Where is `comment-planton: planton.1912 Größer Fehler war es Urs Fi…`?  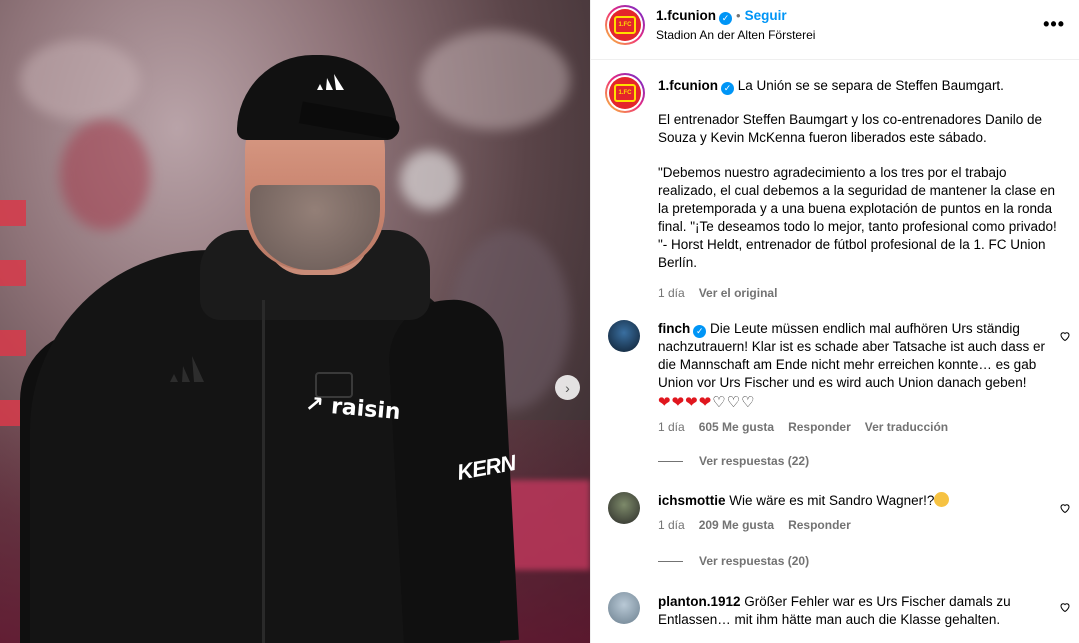
comment-planton: planton.1912 Größer Fehler war es Urs Fi… is located at coordinates (858, 611).